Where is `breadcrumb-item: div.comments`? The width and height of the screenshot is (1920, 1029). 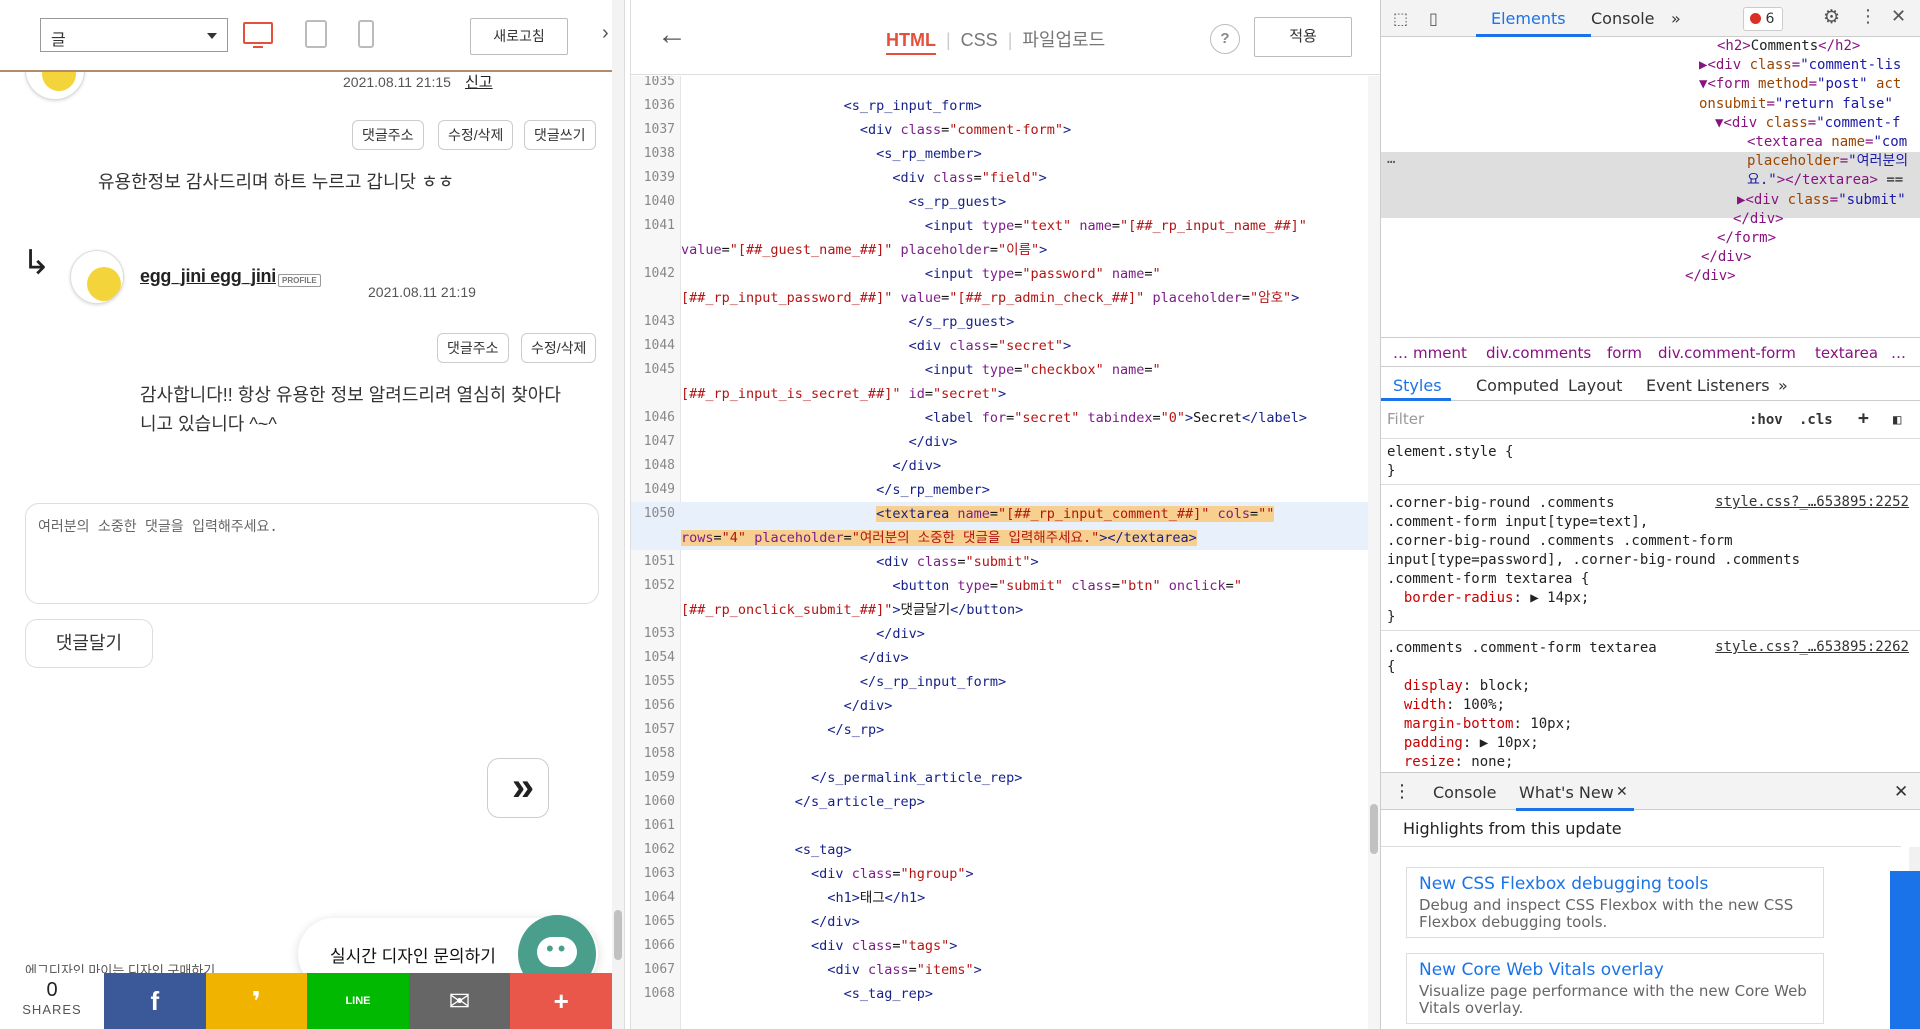 breadcrumb-item: div.comments is located at coordinates (1538, 353).